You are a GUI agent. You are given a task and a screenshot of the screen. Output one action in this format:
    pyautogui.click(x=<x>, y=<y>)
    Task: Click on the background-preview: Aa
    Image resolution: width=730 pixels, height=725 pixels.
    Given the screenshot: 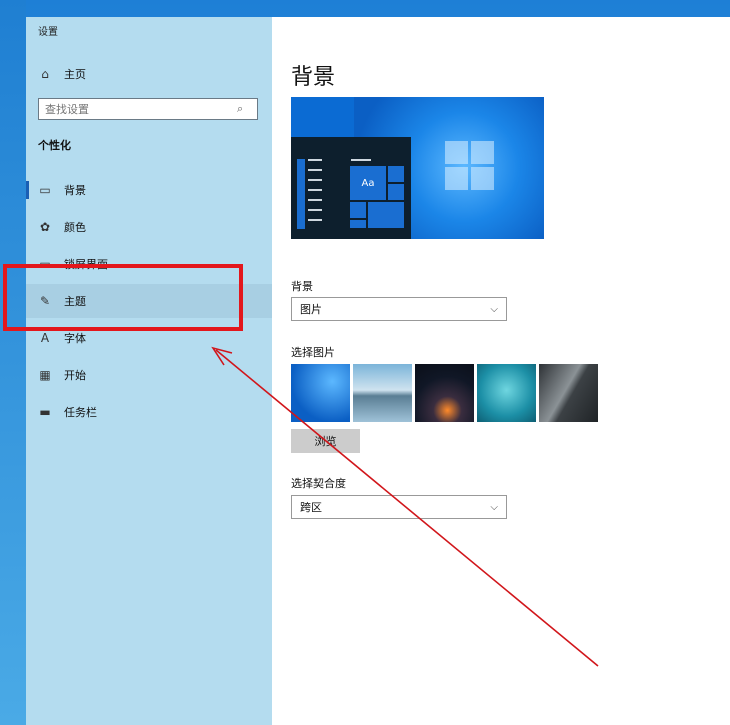 What is the action you would take?
    pyautogui.click(x=417, y=168)
    